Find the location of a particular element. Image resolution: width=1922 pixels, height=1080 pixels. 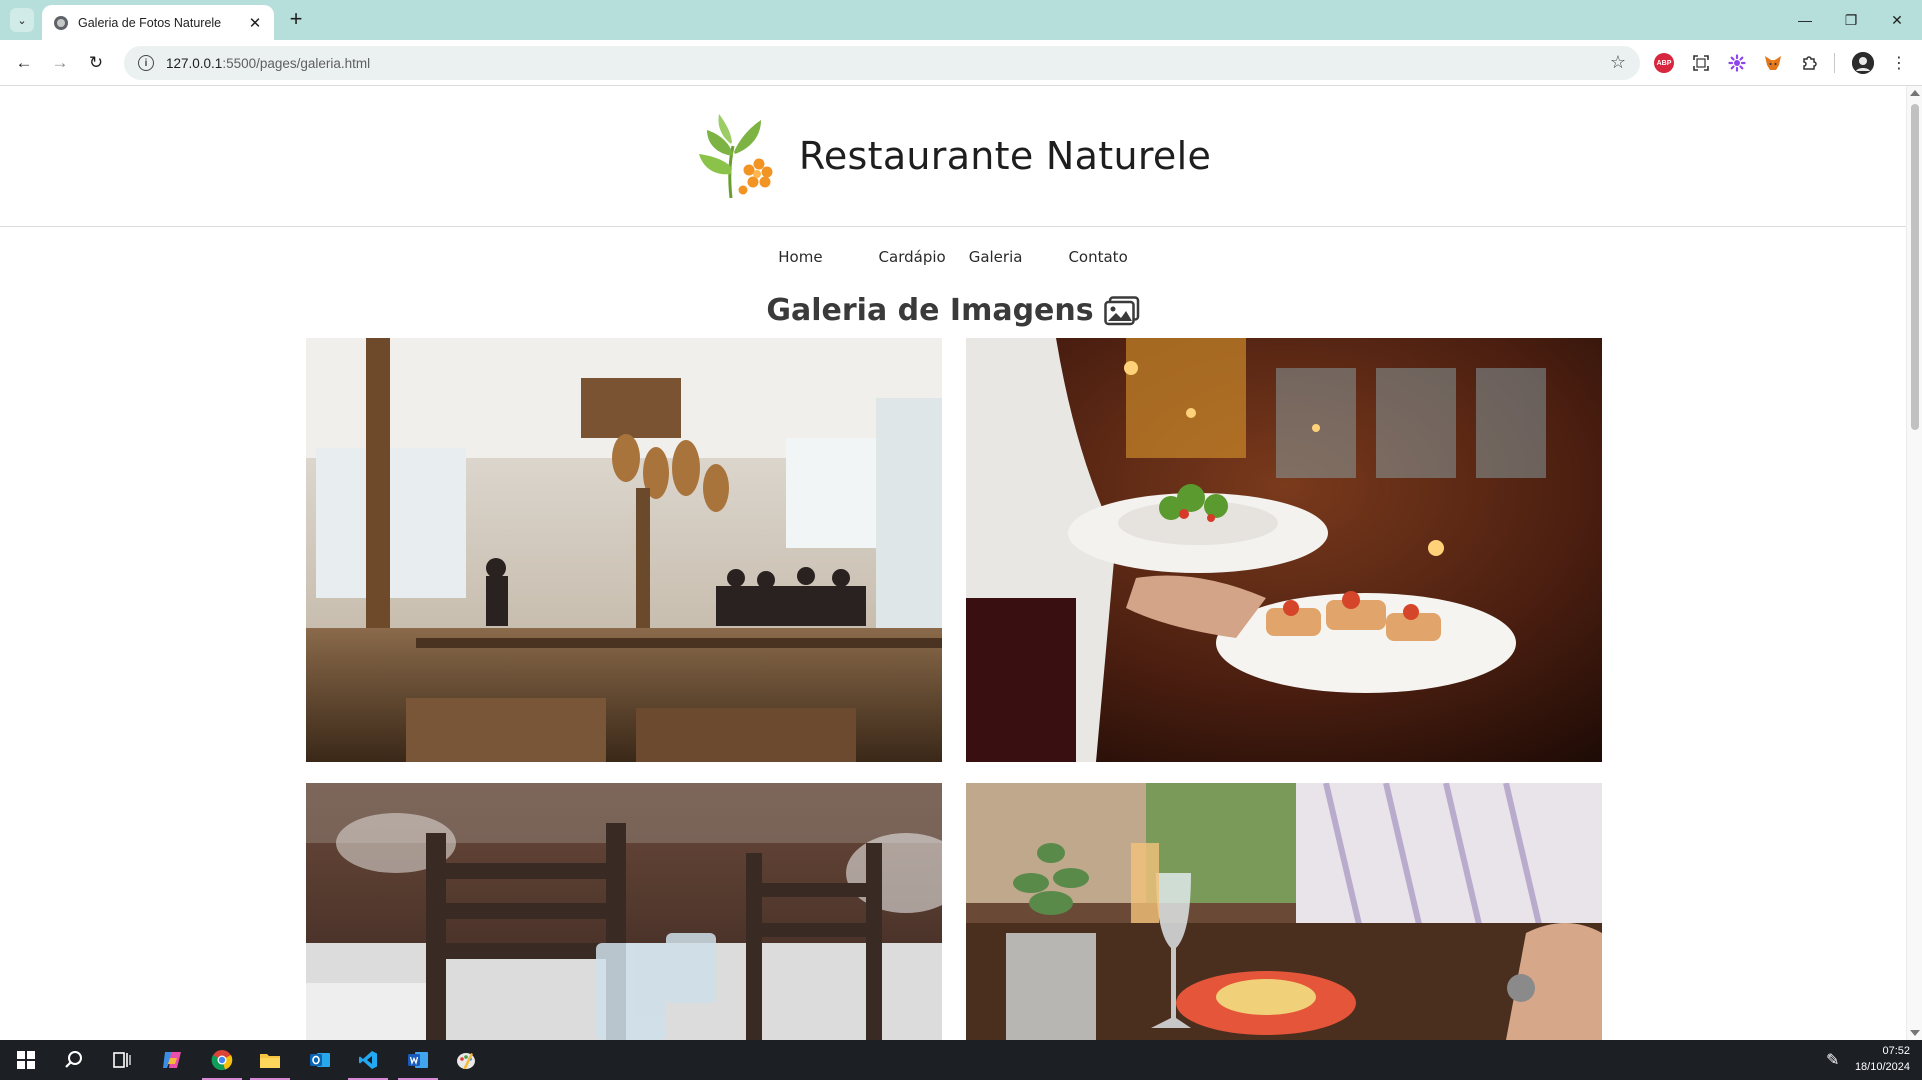

gallery-heading-row: Galeria de Imagens is located at coordinates (953, 310).